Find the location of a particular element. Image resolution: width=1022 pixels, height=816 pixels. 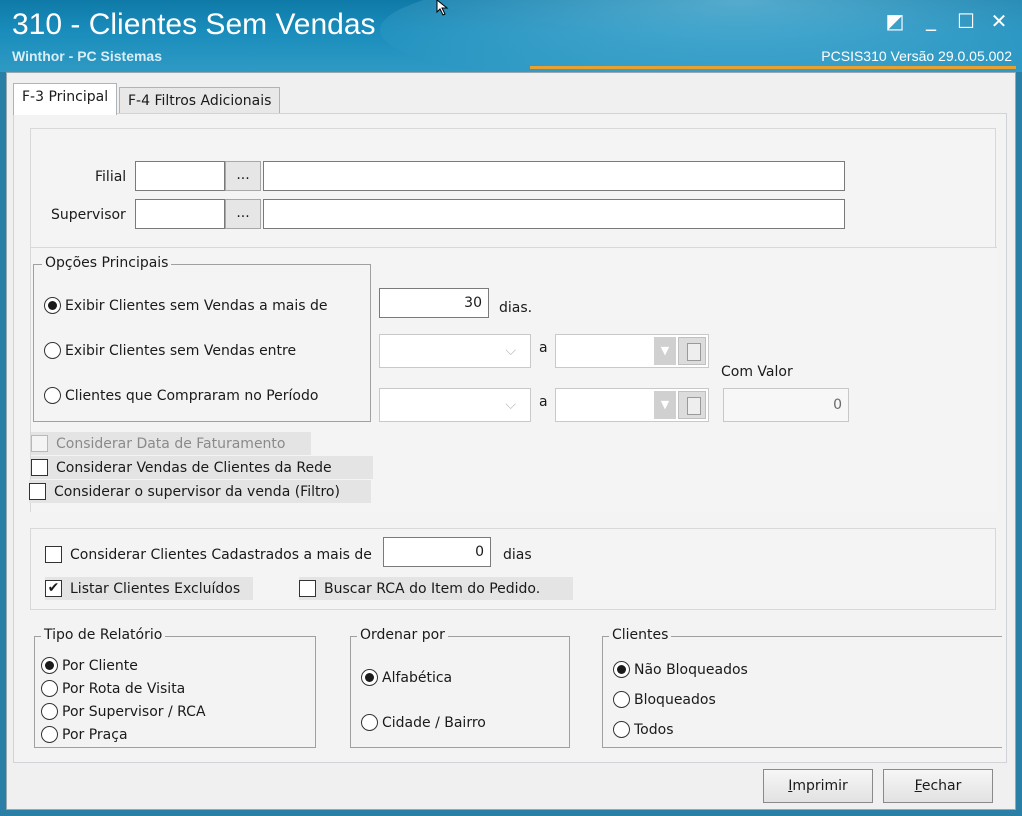

supervisor-label: Supervisor is located at coordinates (88, 215).